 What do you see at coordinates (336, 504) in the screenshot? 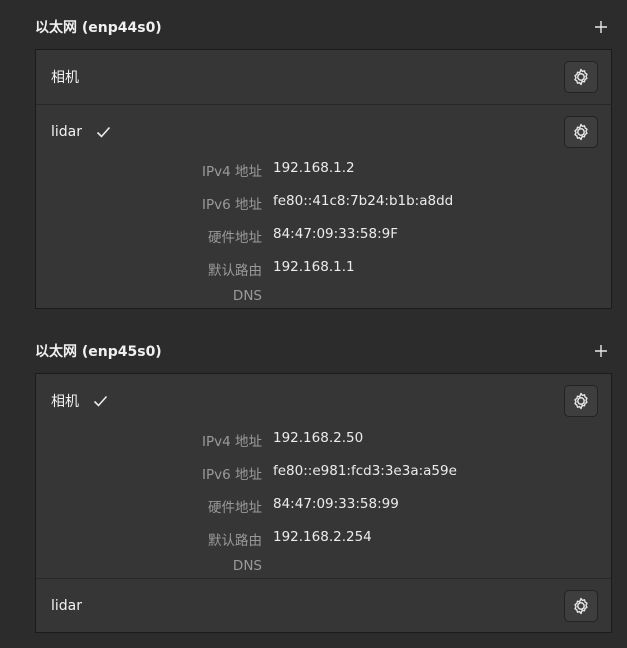
I see `detail-value: 84:47:09:33:58:99` at bounding box center [336, 504].